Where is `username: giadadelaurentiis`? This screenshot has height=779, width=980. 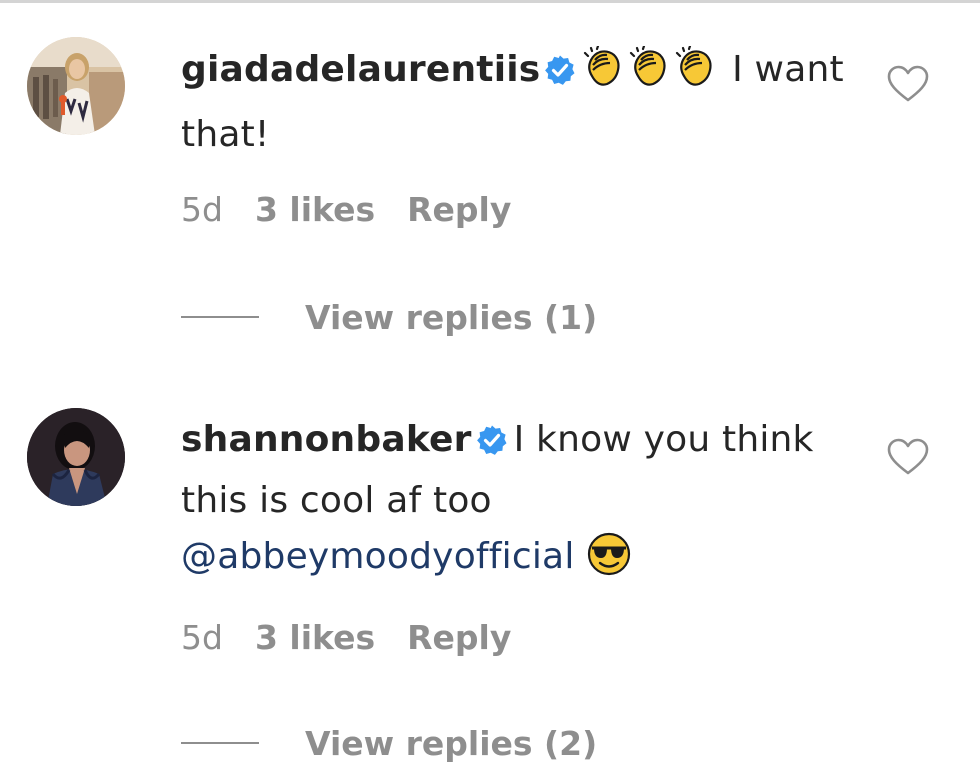
username: giadadelaurentiis is located at coordinates (360, 69).